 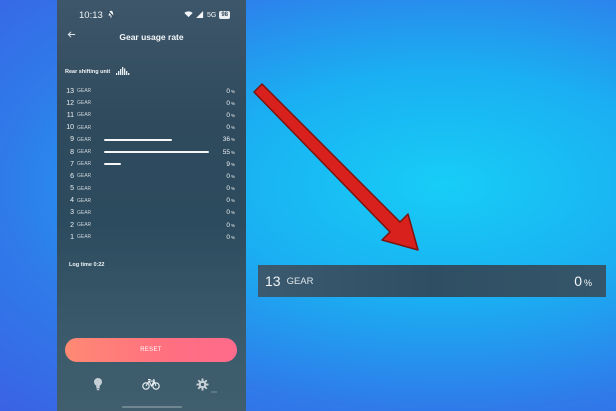 I want to click on shifting-unit-header: Rear shifting unit, so click(x=98, y=72).